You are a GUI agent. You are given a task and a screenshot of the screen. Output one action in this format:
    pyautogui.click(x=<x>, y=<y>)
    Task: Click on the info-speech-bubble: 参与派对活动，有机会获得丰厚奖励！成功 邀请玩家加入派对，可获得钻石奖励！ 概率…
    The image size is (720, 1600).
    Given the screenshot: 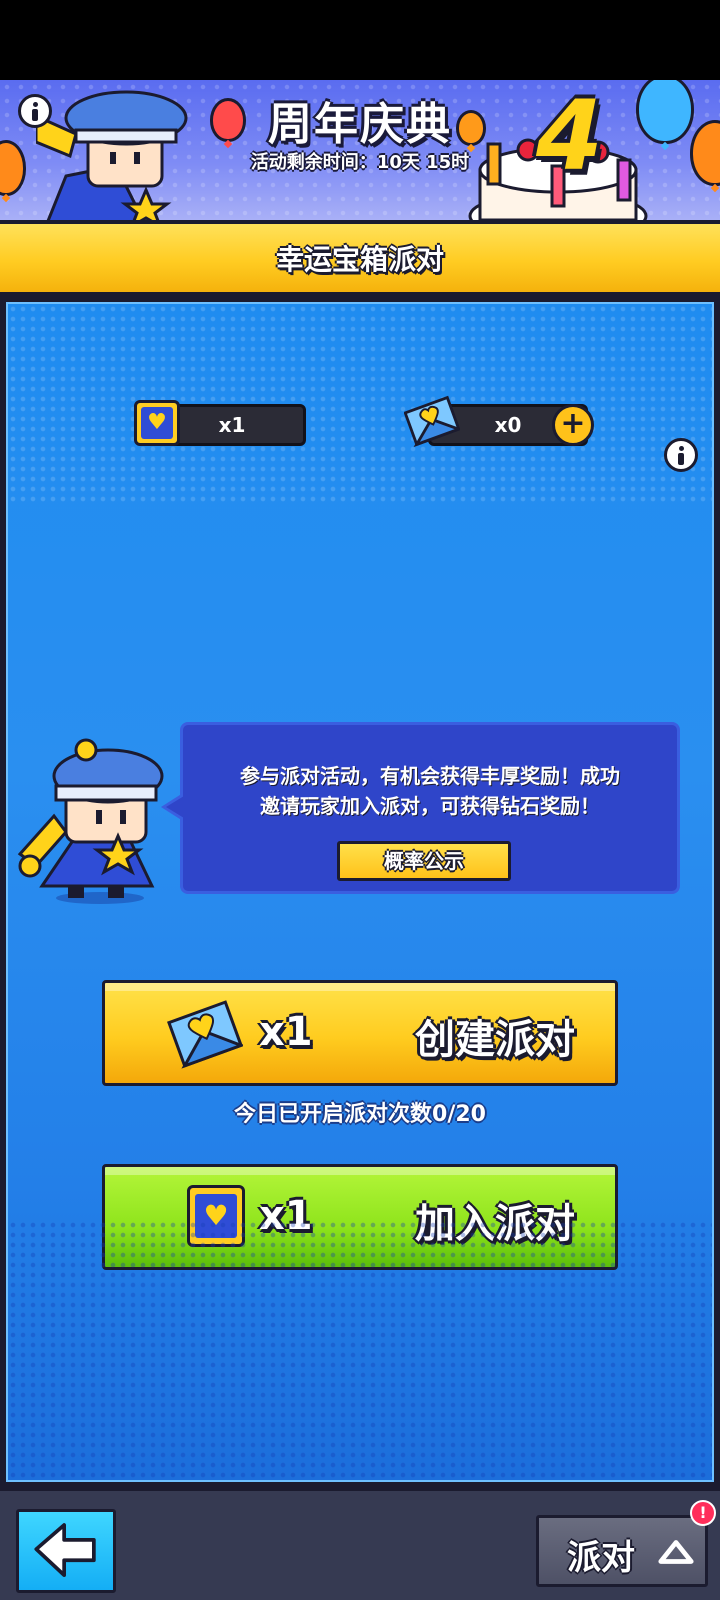 What is the action you would take?
    pyautogui.click(x=420, y=808)
    